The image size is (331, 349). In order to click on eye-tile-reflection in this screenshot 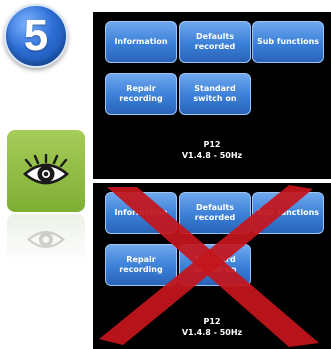, I will do `click(46, 242)`.